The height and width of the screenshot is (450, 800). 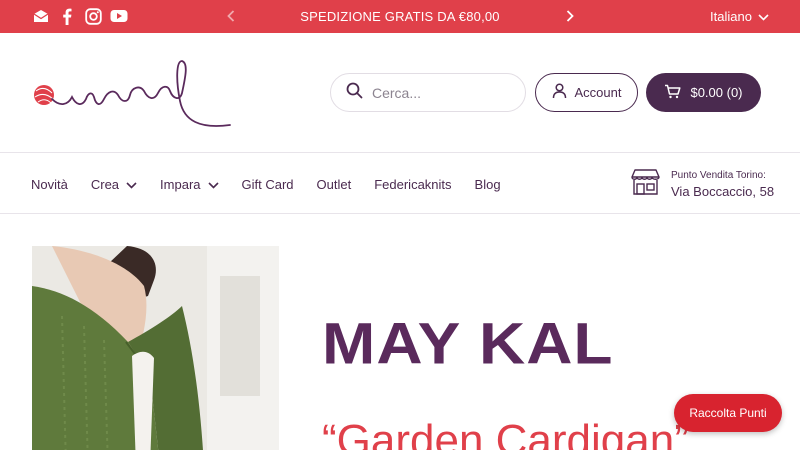 What do you see at coordinates (180, 184) in the screenshot?
I see `nav-item-label: Impara` at bounding box center [180, 184].